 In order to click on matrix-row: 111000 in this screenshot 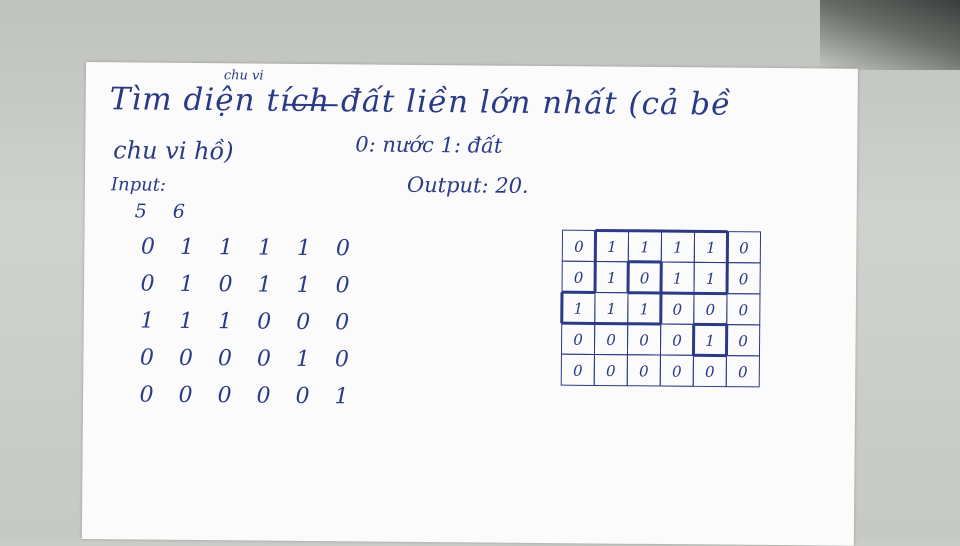, I will do `click(245, 321)`.